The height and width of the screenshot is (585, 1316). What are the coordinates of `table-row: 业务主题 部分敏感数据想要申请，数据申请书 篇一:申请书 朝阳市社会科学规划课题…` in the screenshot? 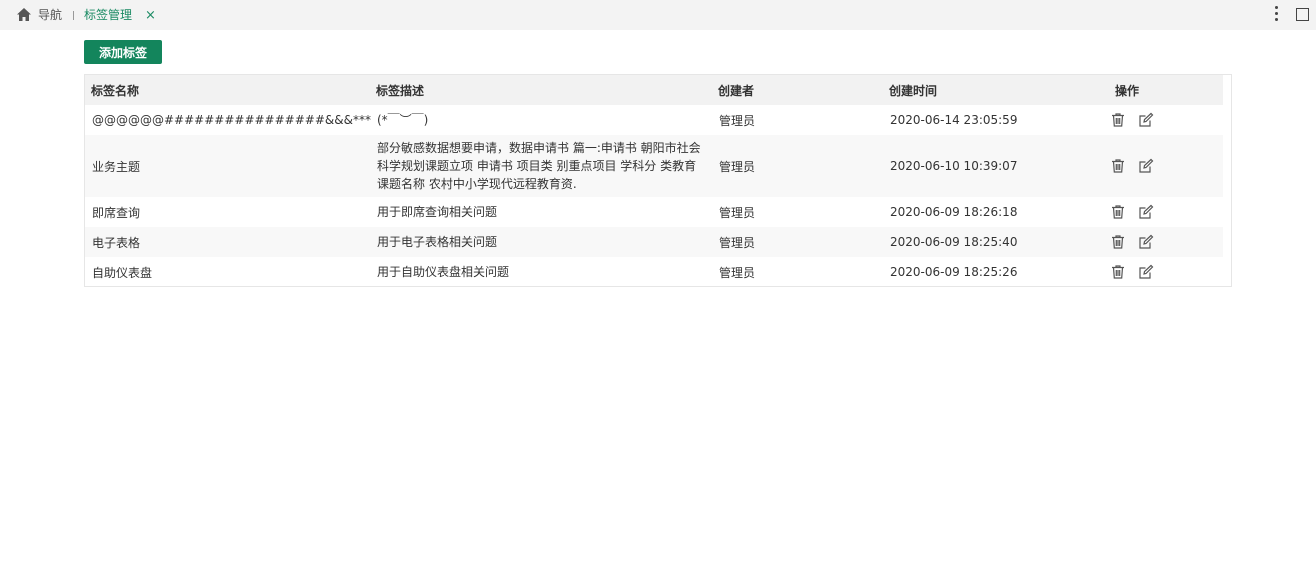 It's located at (654, 166).